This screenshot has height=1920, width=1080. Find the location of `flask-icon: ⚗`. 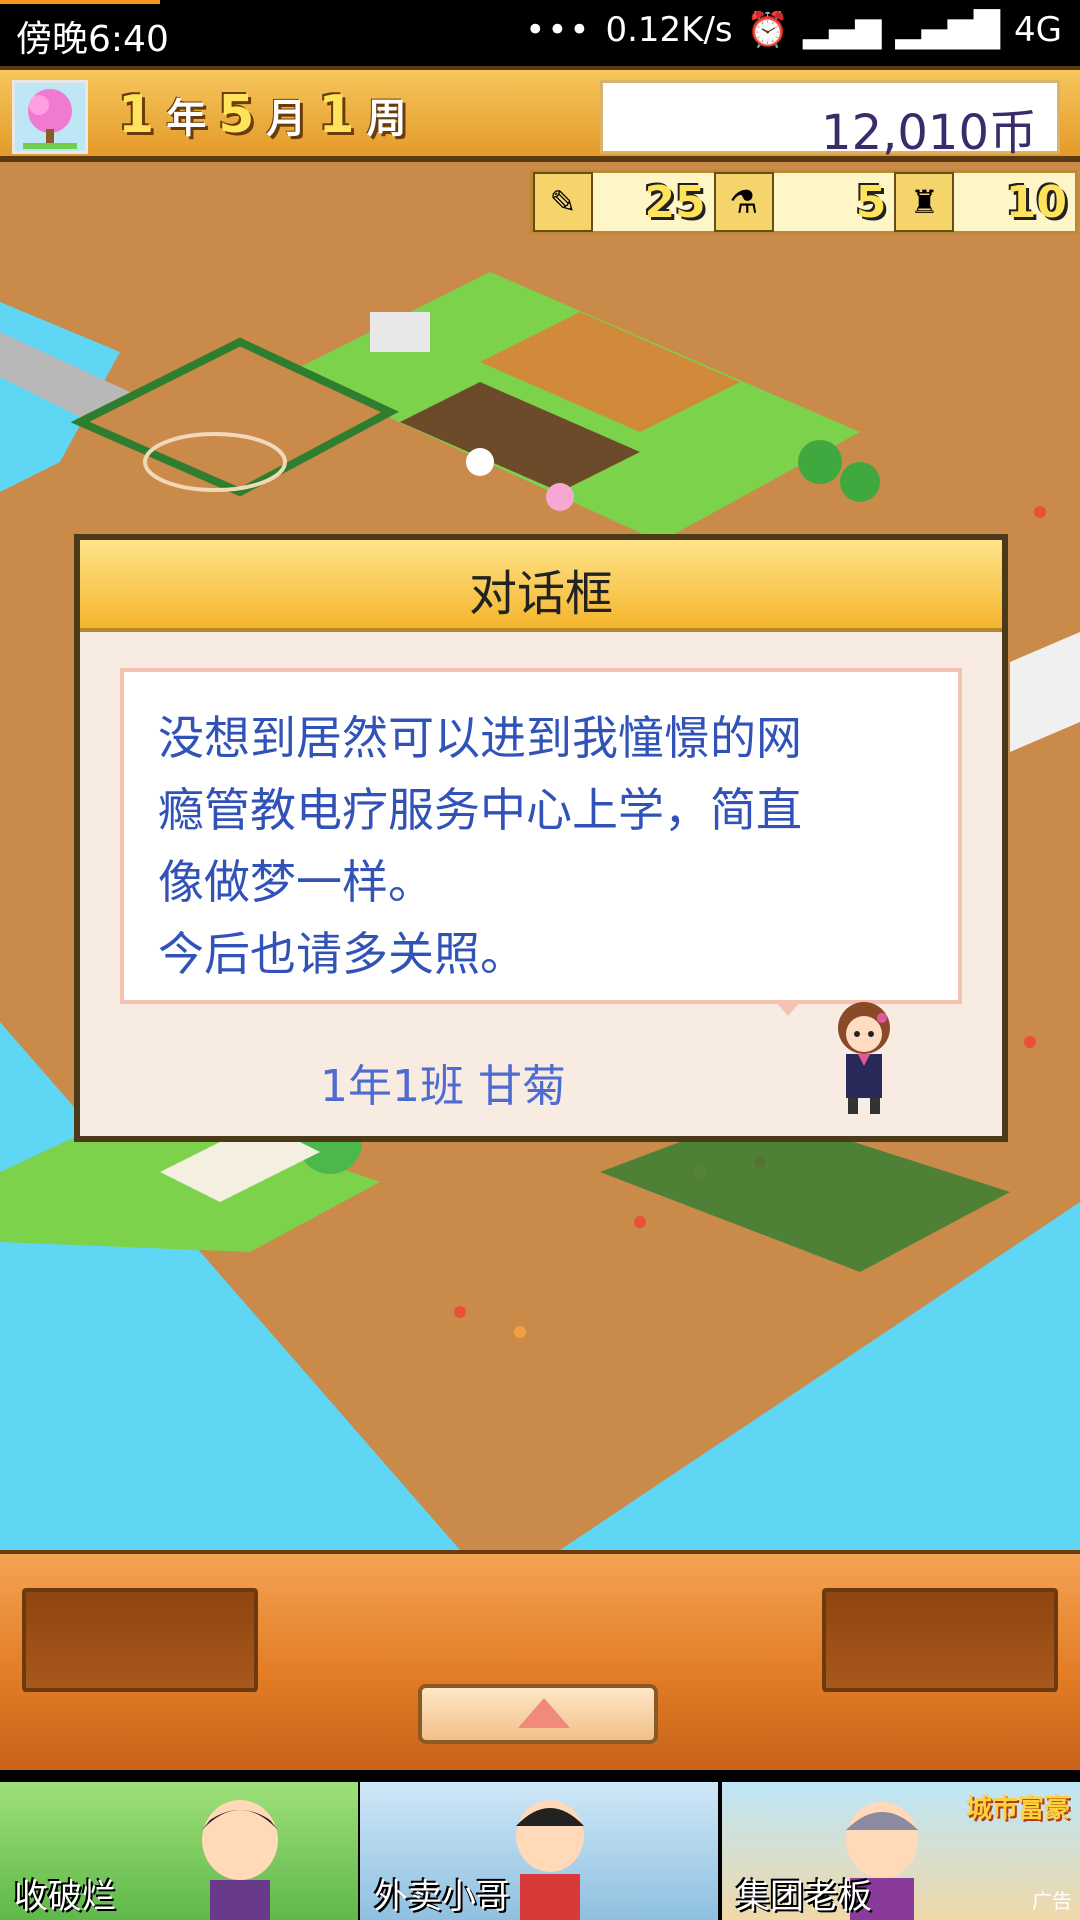

flask-icon: ⚗ is located at coordinates (743, 202).